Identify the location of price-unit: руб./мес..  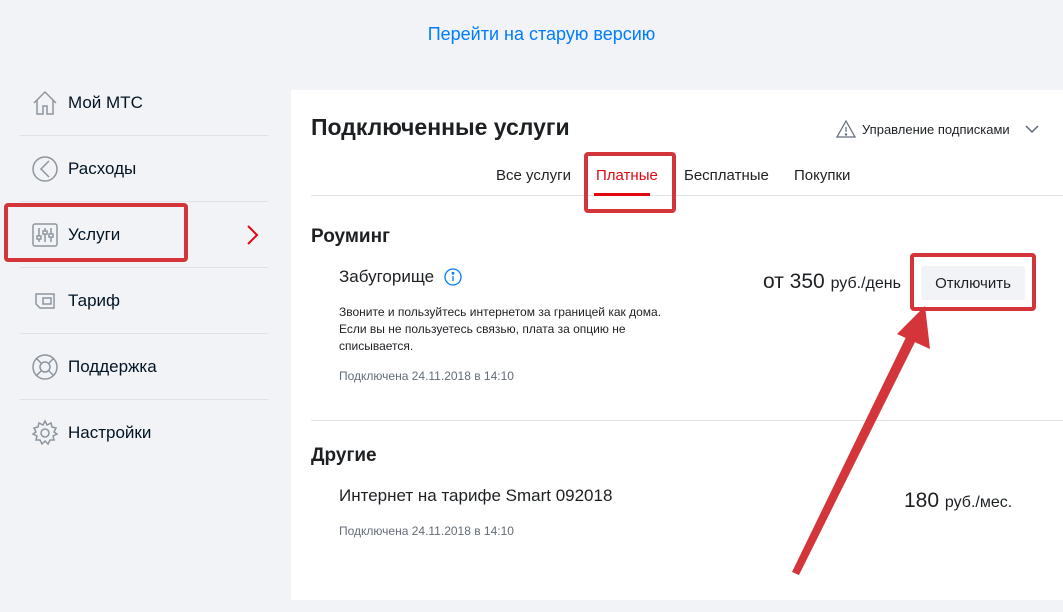
(978, 502).